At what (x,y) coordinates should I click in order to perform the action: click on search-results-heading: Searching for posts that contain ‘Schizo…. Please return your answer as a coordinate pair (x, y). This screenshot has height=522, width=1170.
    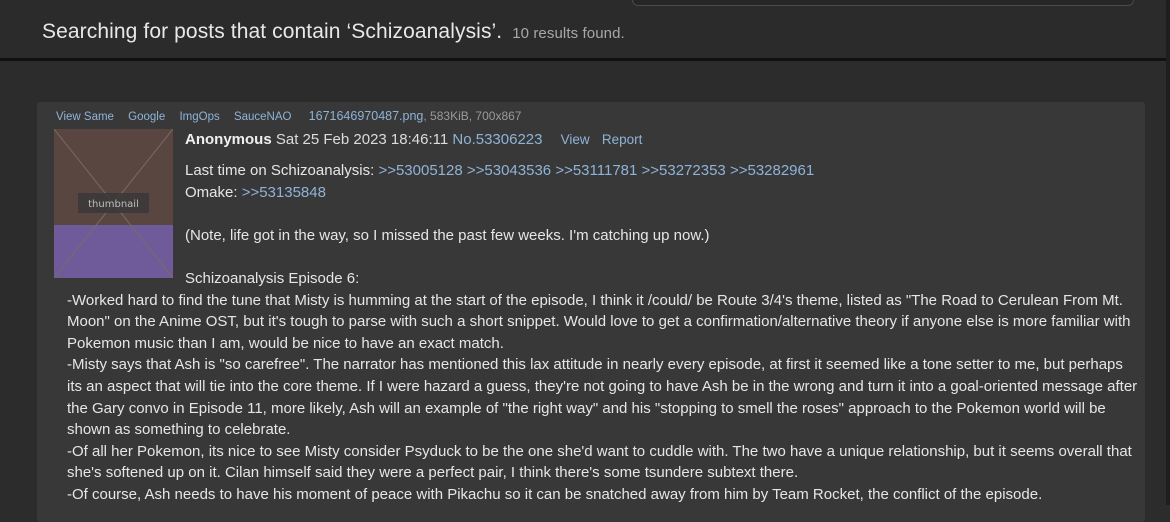
    Looking at the image, I should click on (333, 32).